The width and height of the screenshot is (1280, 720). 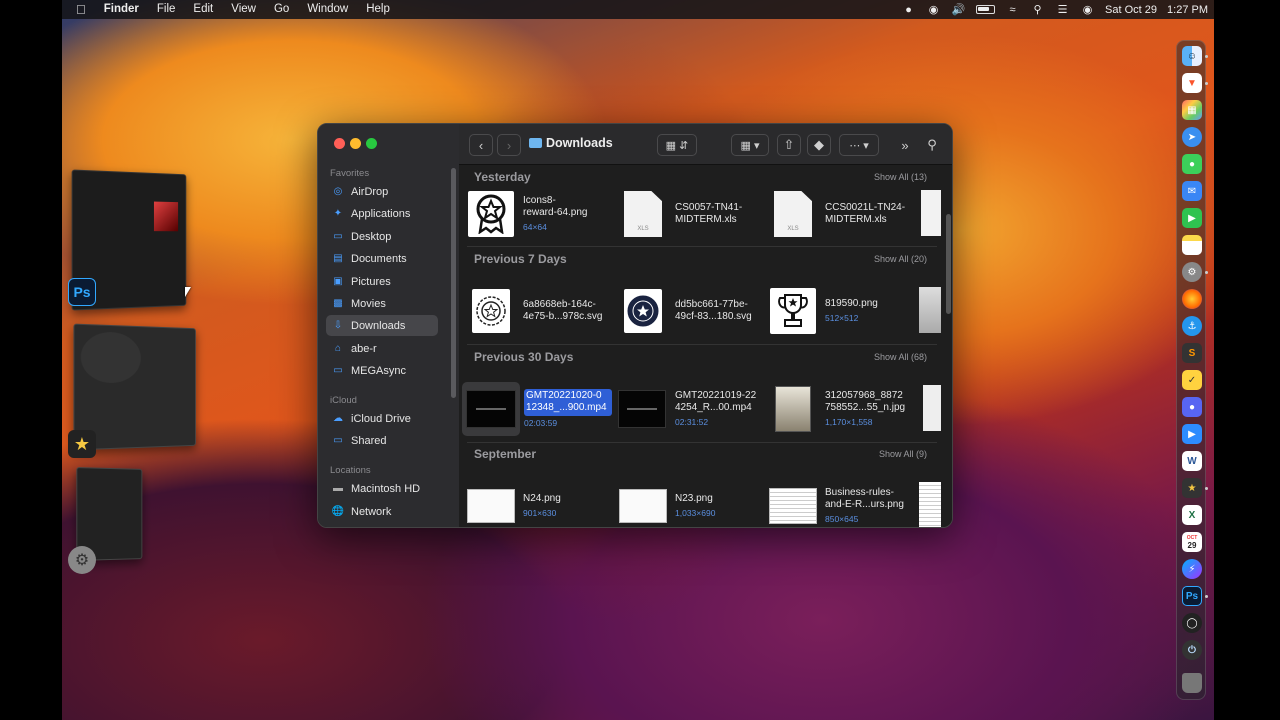 I want to click on system-preferences-dock-icon: ⚙, so click(x=1192, y=272).